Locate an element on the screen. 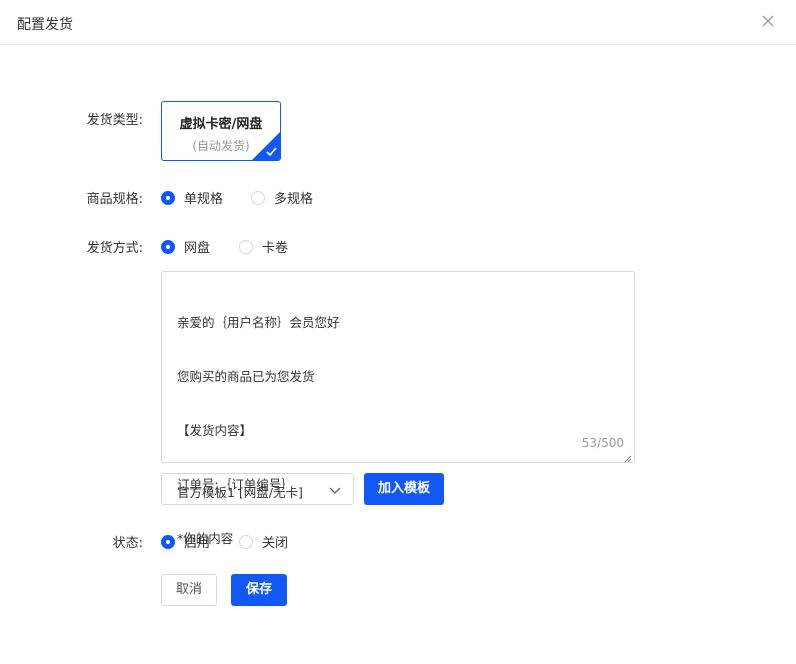 Image resolution: width=796 pixels, height=664 pixels. dialog-title: 配置发货 is located at coordinates (45, 25).